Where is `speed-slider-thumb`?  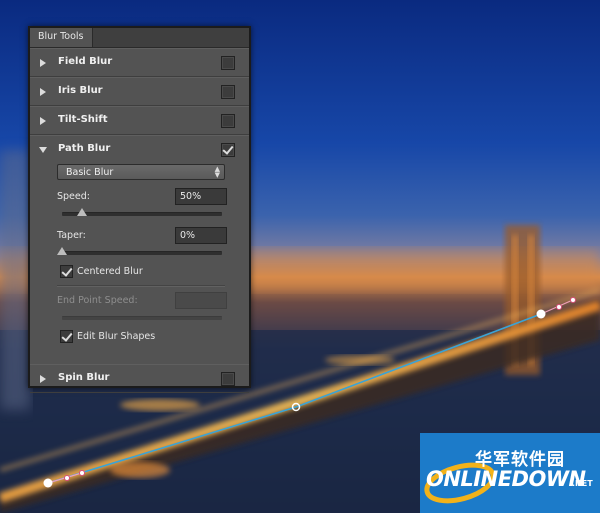
speed-slider-thumb is located at coordinates (82, 212).